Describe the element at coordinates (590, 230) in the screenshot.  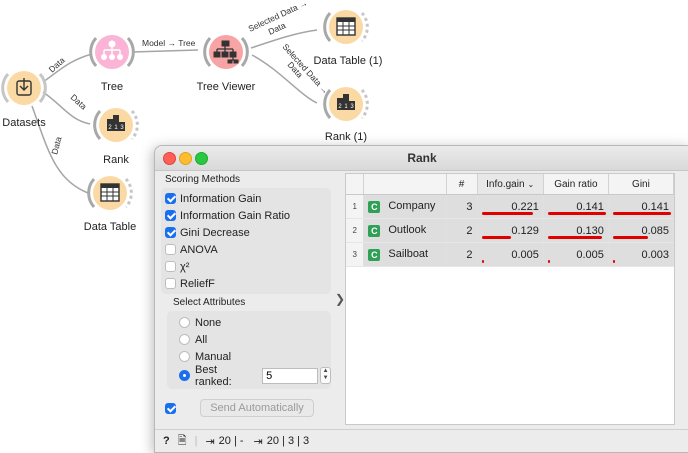
I see `metric-value: 0.130` at that location.